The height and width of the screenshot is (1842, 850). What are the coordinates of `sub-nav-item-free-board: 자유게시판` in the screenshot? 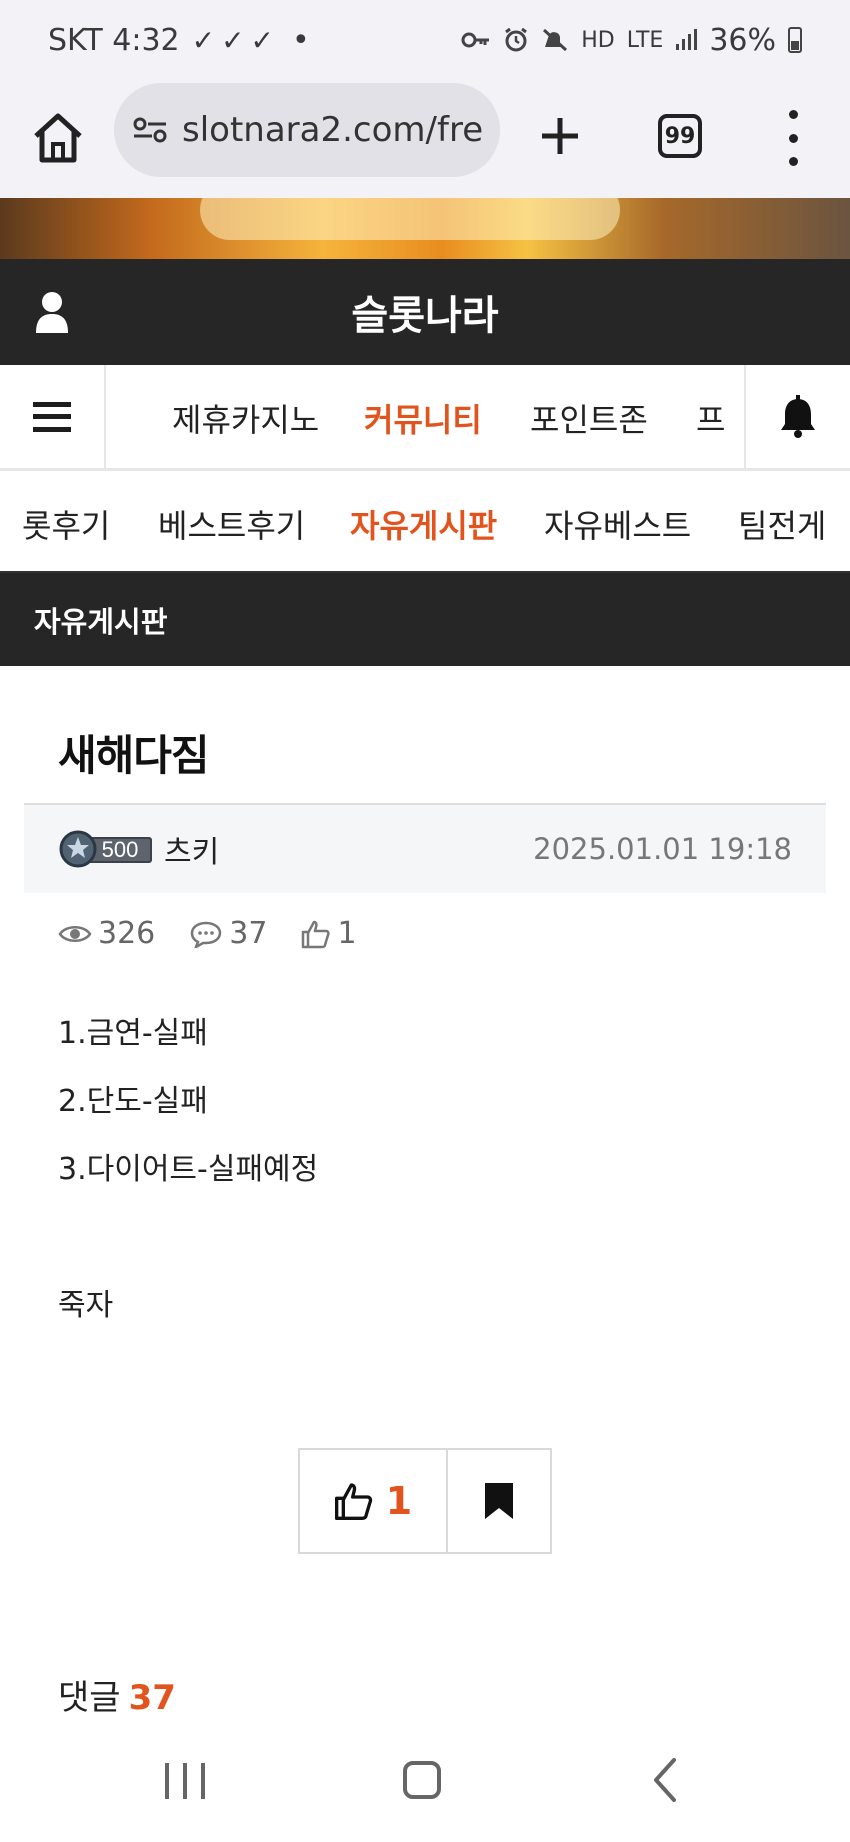 It's located at (423, 524).